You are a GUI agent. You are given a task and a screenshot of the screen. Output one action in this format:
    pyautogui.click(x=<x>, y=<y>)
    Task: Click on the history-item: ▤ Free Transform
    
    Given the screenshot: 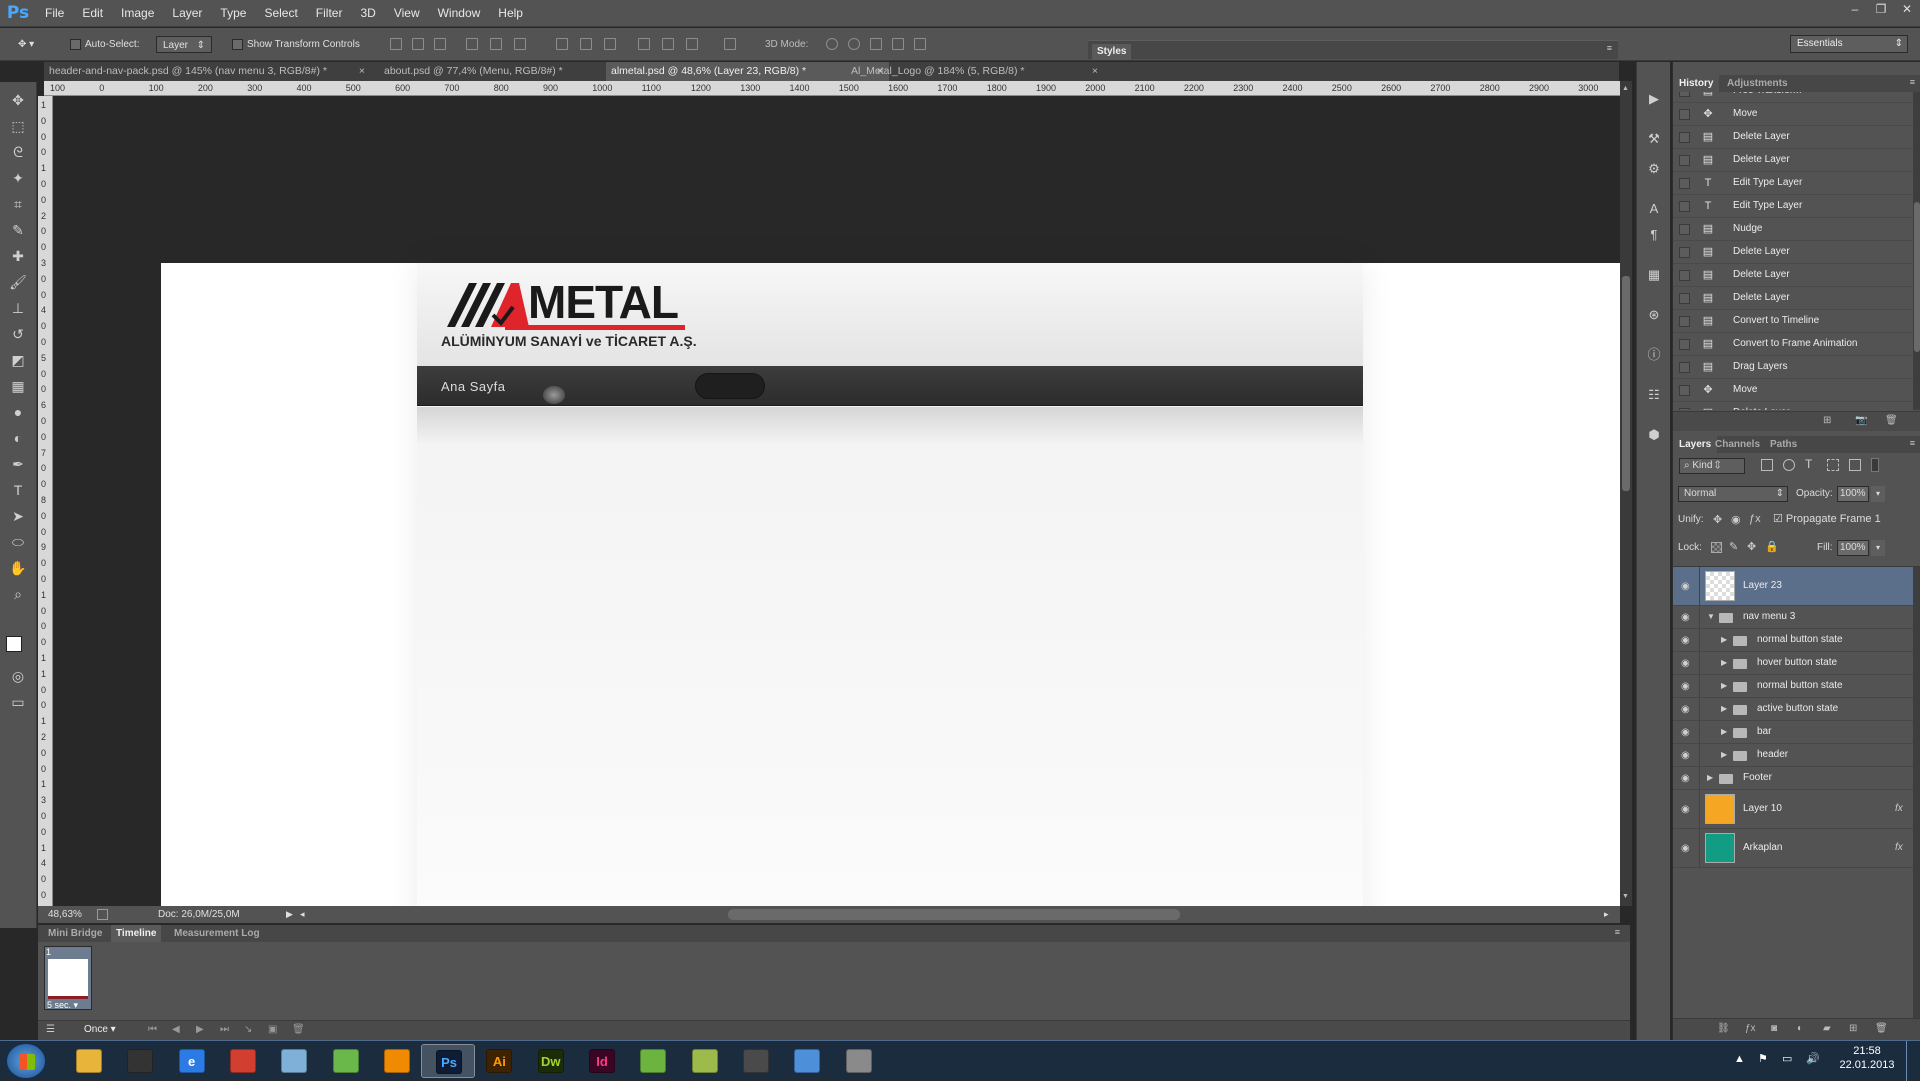 What is the action you would take?
    pyautogui.click(x=1793, y=97)
    